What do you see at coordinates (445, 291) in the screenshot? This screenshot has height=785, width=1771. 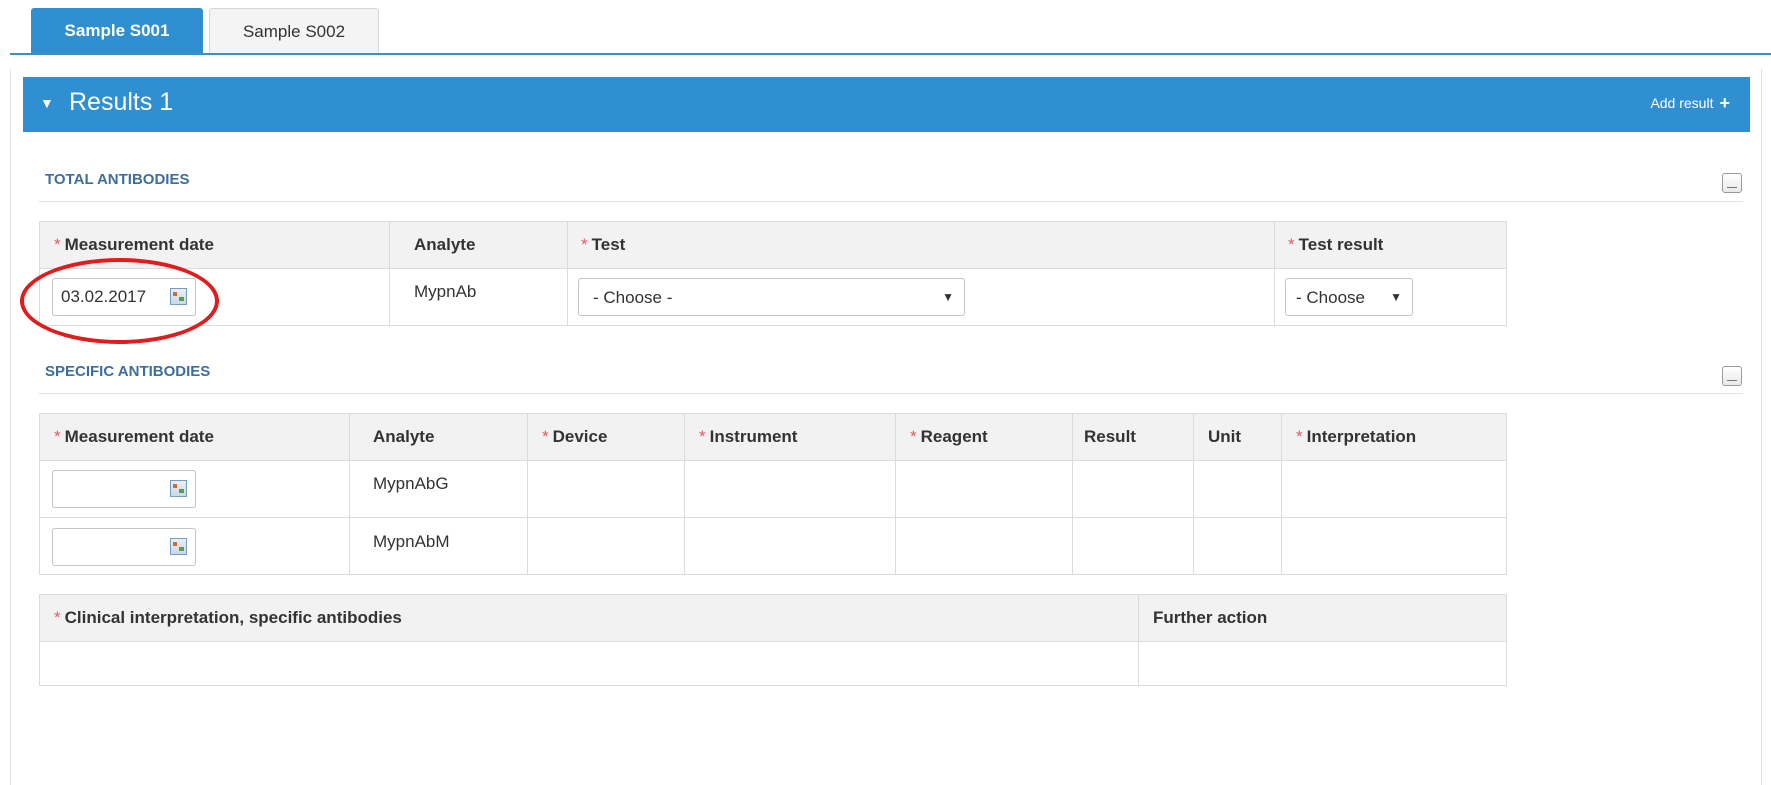 I see `total-analyte-value: MypnAb` at bounding box center [445, 291].